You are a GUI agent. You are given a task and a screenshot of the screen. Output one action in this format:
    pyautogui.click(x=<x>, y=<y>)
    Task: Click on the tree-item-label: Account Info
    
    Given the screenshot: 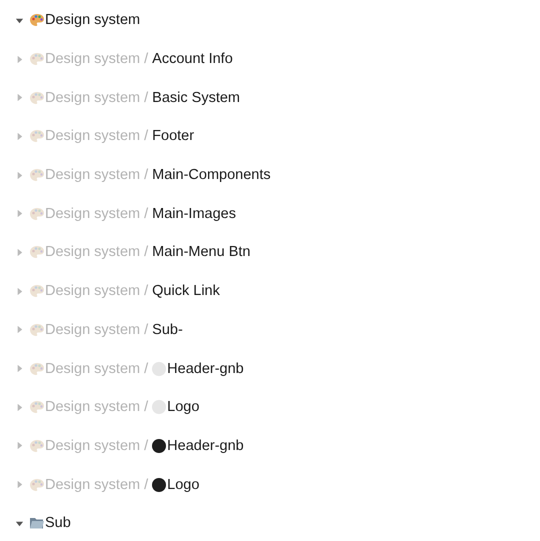 What is the action you would take?
    pyautogui.click(x=192, y=59)
    